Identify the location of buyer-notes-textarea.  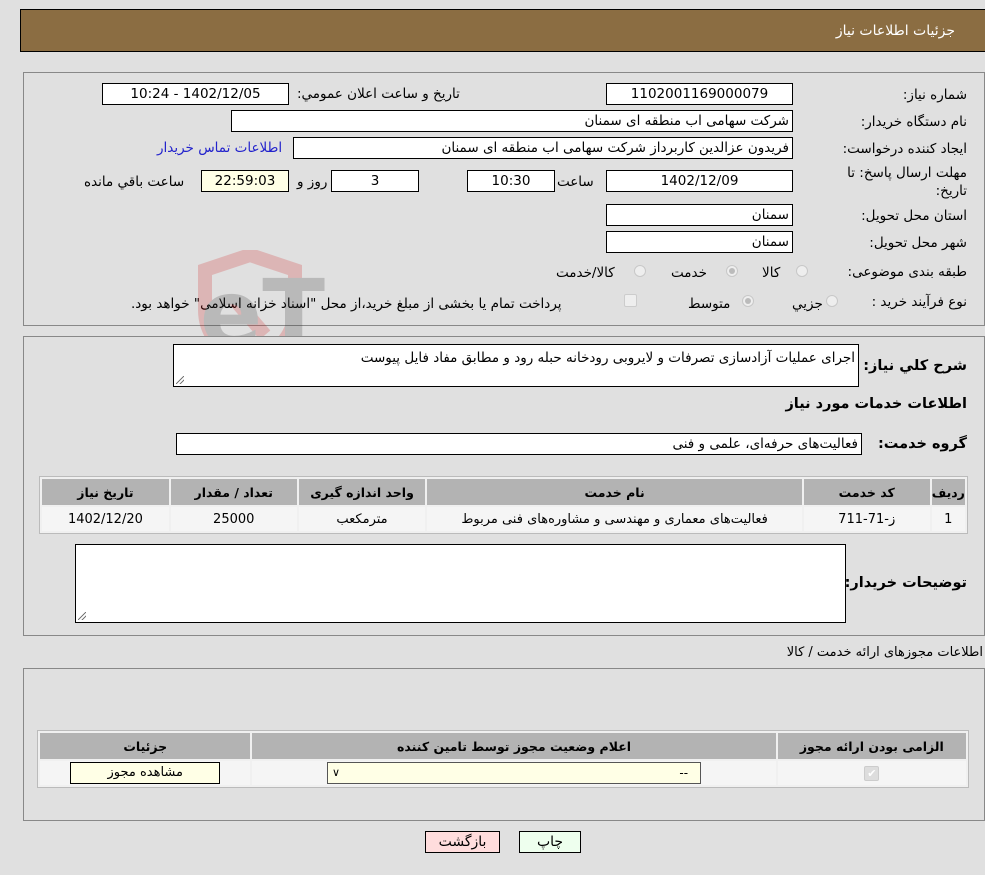
(460, 583).